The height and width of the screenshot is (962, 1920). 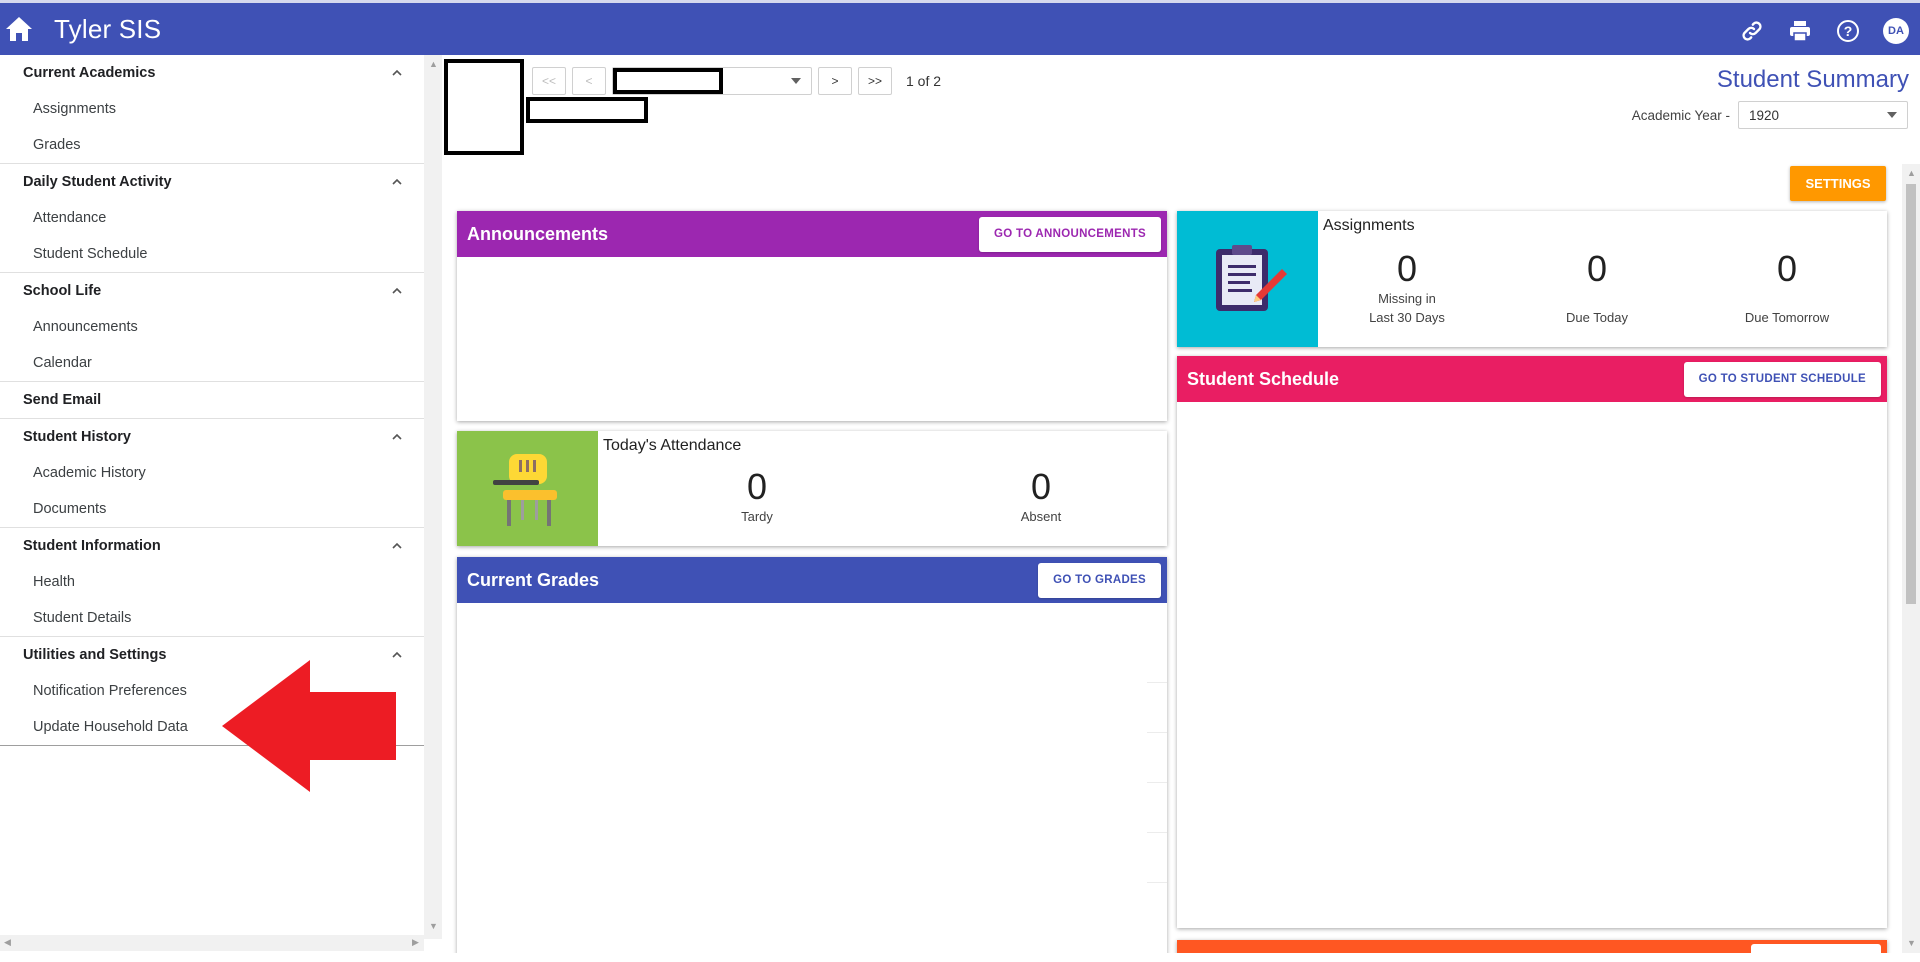 I want to click on nav-header-label: Utilities and Settings, so click(x=95, y=655).